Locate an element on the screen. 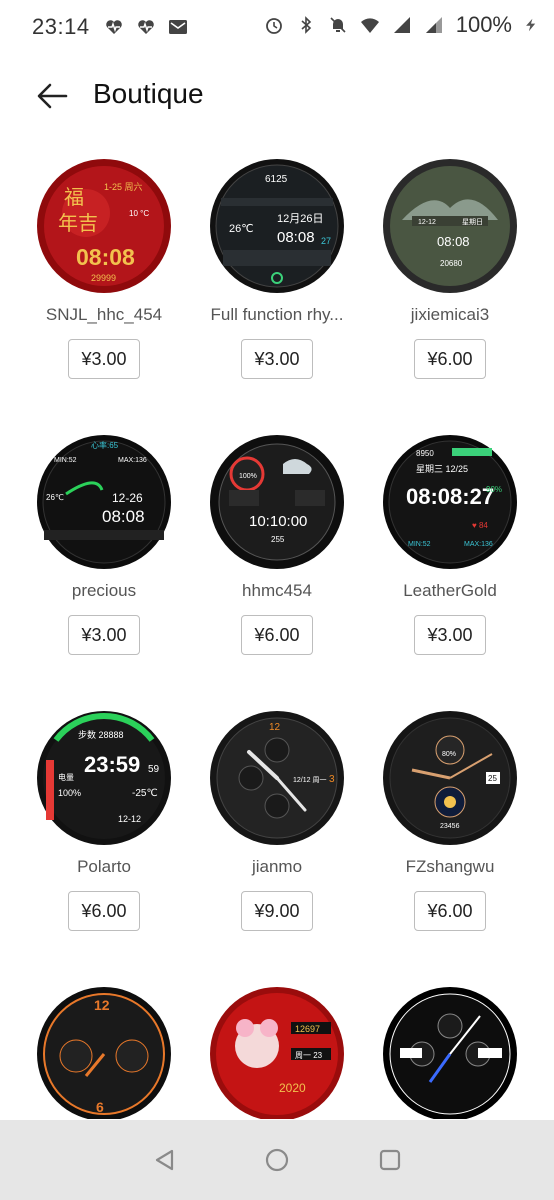  svg-text: 6125 is located at coordinates (276, 179).